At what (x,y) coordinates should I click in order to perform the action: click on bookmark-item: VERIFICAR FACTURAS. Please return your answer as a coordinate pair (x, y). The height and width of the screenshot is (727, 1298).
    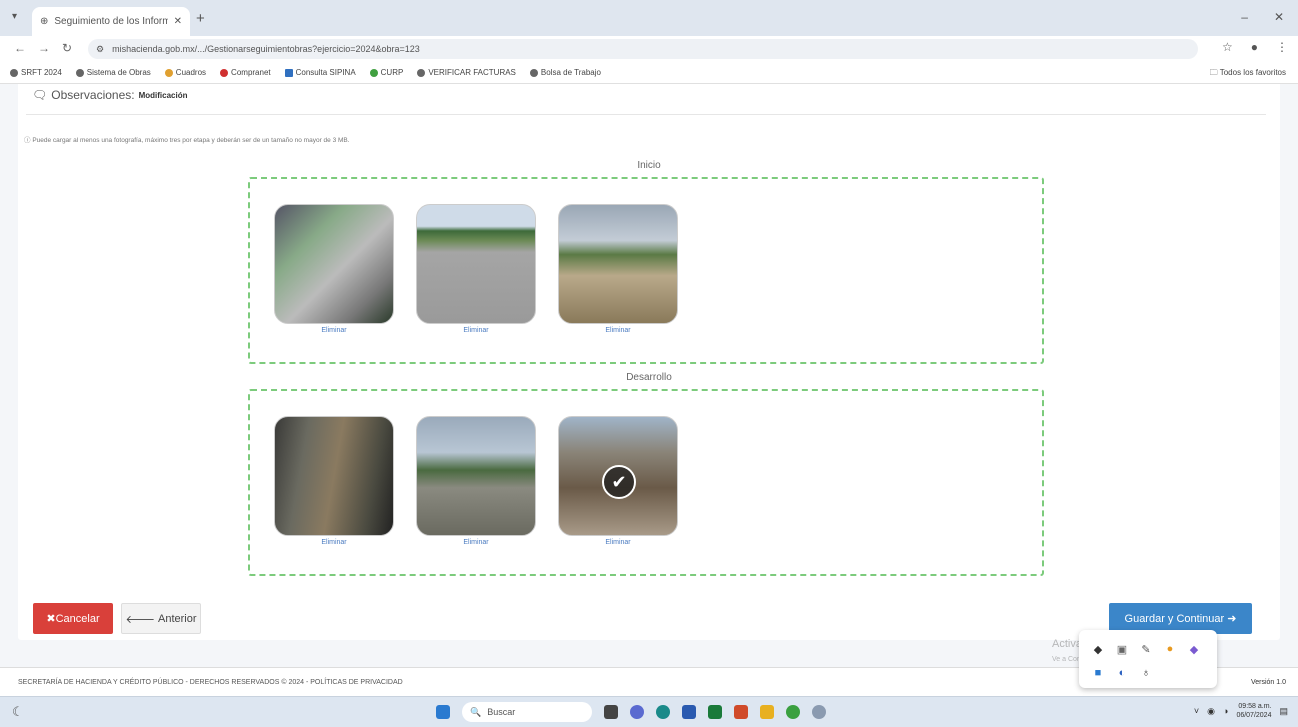
    Looking at the image, I should click on (466, 72).